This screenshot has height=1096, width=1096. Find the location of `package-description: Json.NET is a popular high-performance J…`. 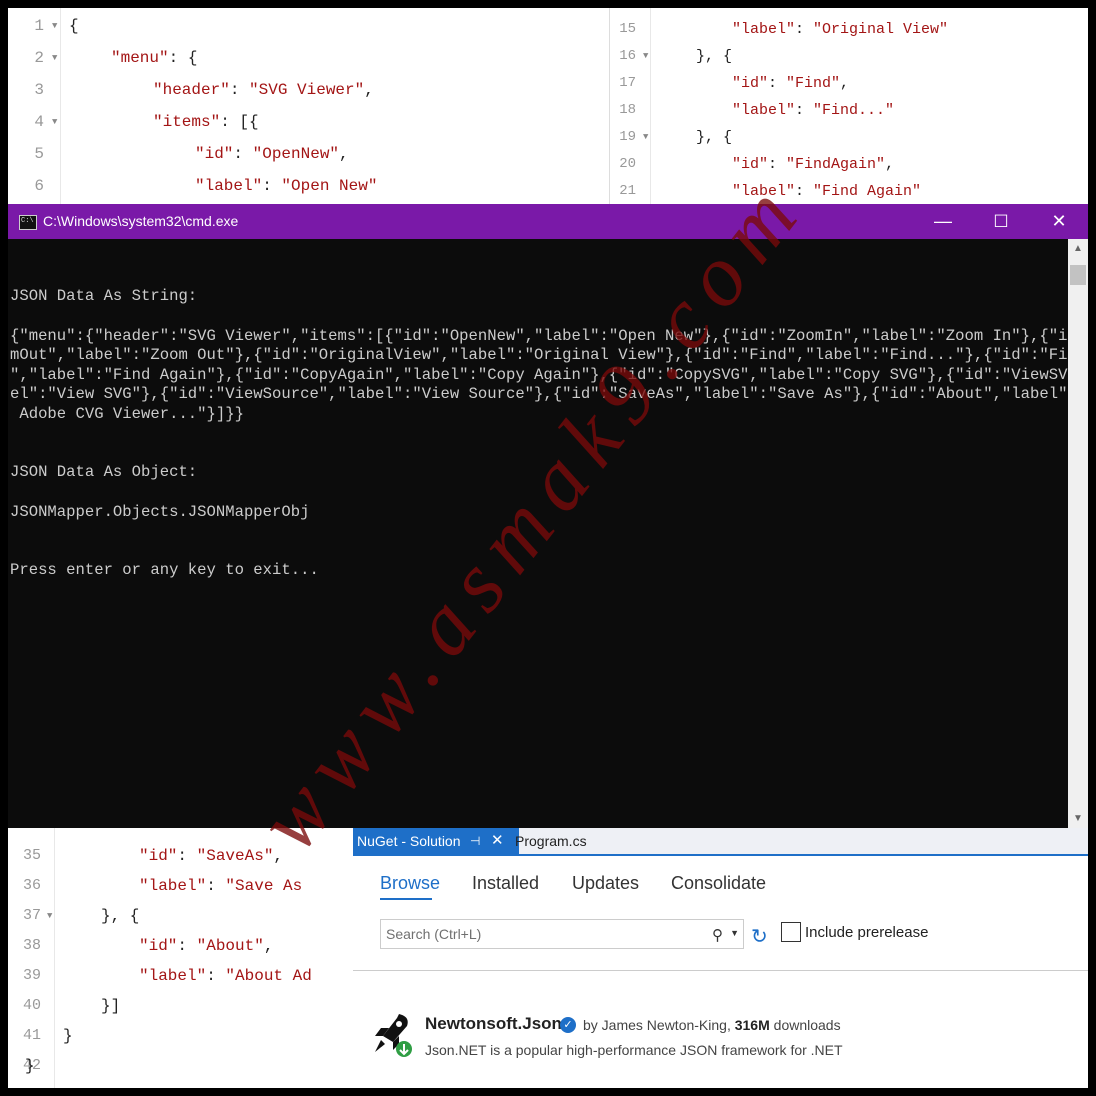

package-description: Json.NET is a popular high-performance J… is located at coordinates (634, 1050).